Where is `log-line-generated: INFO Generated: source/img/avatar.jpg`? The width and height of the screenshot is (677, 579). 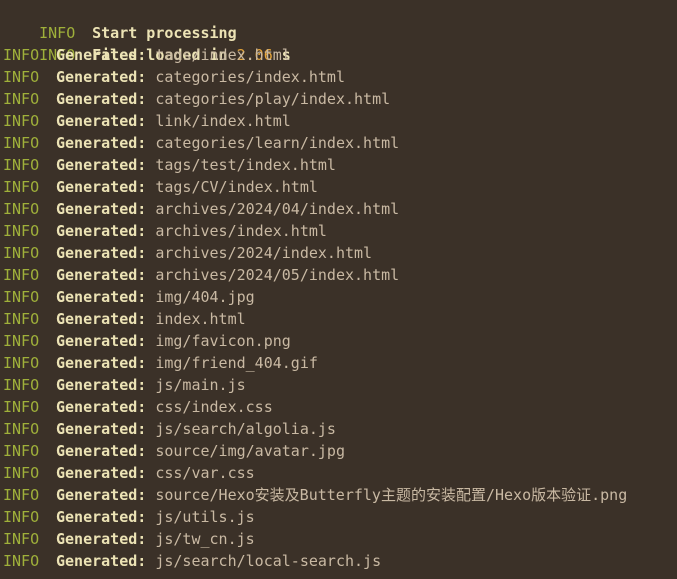
log-line-generated: INFO Generated: source/img/avatar.jpg is located at coordinates (338, 451).